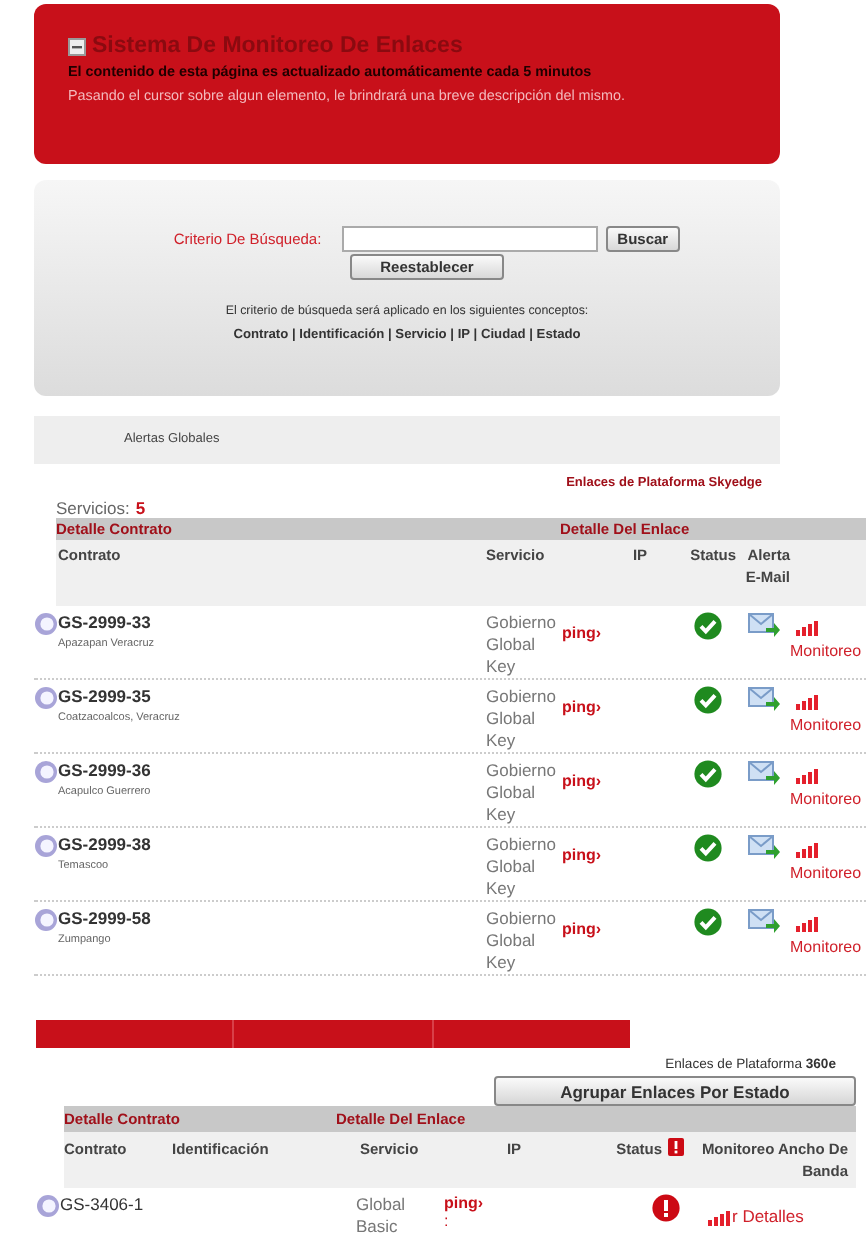  Describe the element at coordinates (675, 1091) in the screenshot. I see `group-by-state-button: Agrupar Enlaces Por Estado` at that location.